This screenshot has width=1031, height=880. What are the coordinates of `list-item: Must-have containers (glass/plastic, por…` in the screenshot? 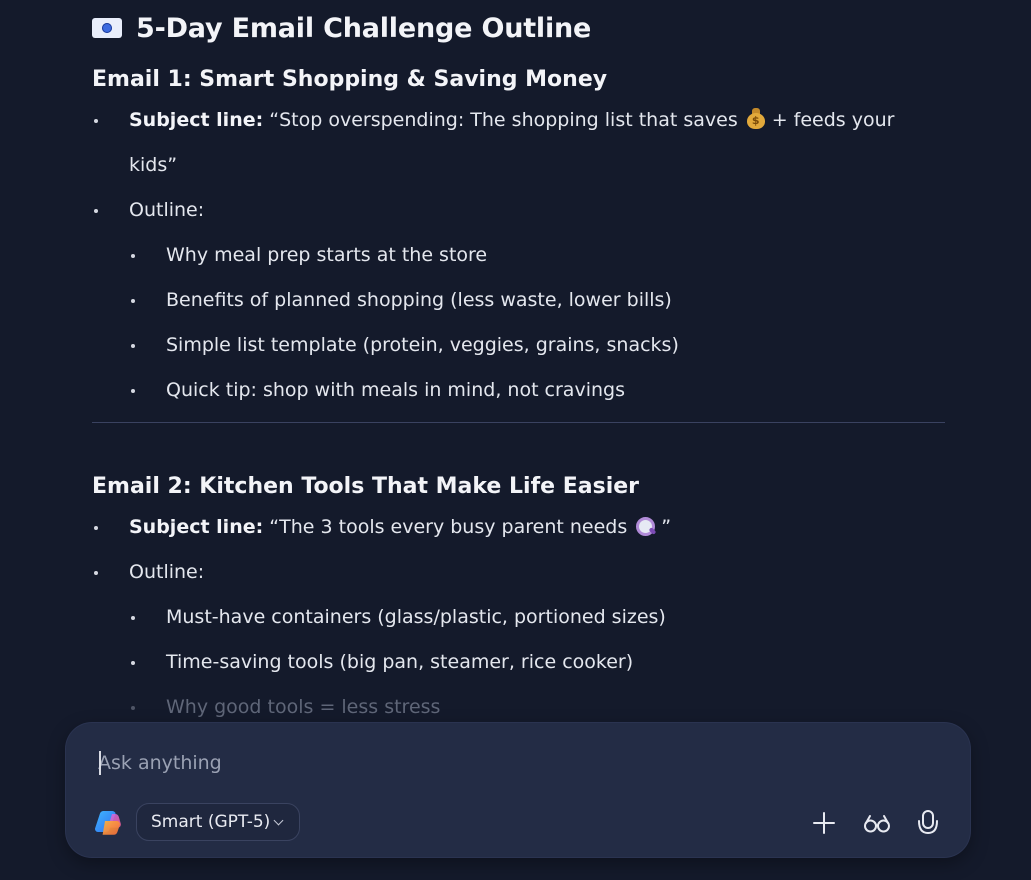 It's located at (519, 617).